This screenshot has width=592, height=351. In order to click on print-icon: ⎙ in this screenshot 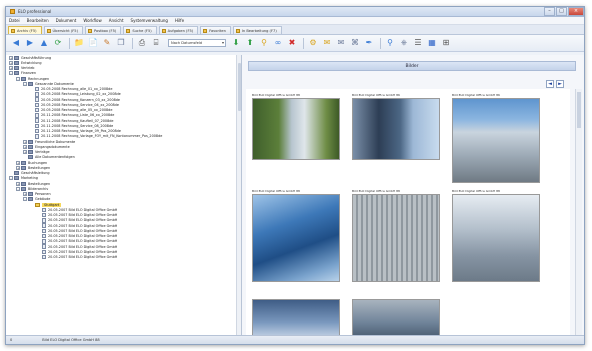, I will do `click(142, 43)`.